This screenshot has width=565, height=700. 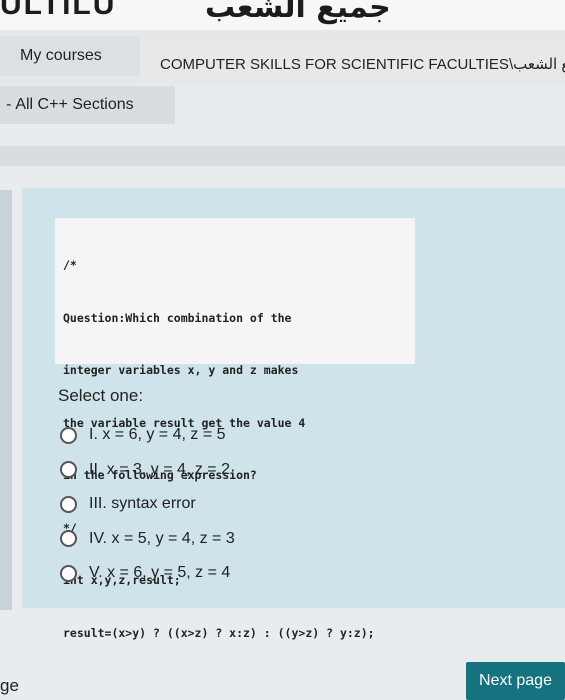 I want to click on breadcrumb-sections: - All C++ Sections, so click(x=87, y=105).